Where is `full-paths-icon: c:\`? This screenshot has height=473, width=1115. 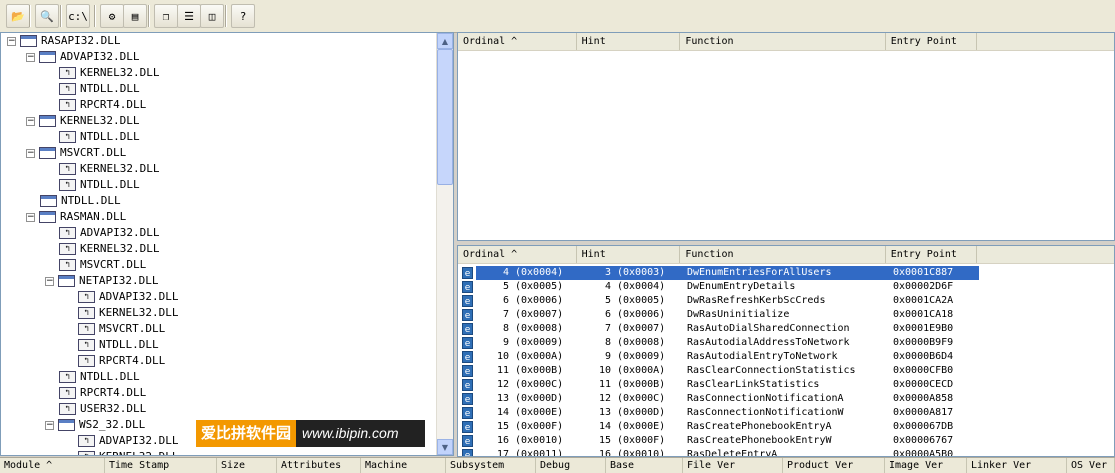 full-paths-icon: c:\ is located at coordinates (78, 16).